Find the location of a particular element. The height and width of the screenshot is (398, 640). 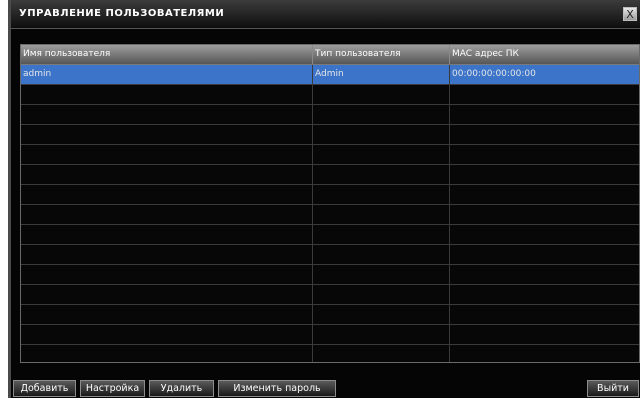

table-row: admin Admin 00:00:00:00:00:00 is located at coordinates (330, 75).